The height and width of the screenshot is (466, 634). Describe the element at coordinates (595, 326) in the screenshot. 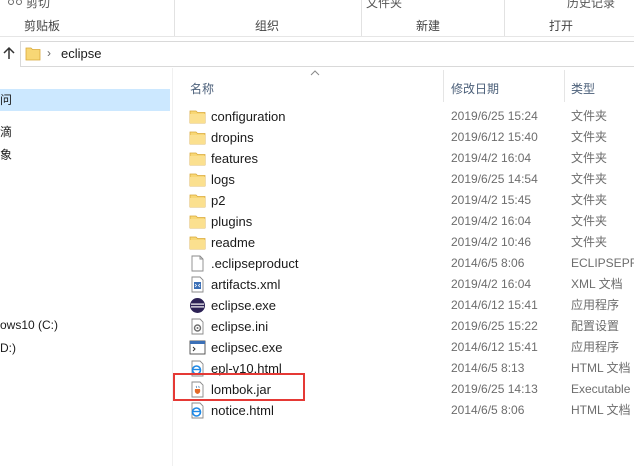

I see `file-type: 配置设置` at that location.